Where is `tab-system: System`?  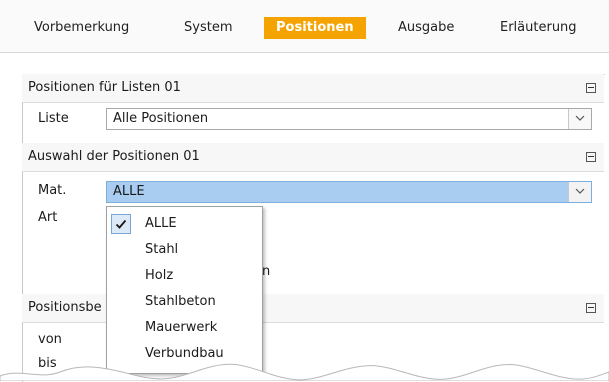
tab-system: System is located at coordinates (208, 28).